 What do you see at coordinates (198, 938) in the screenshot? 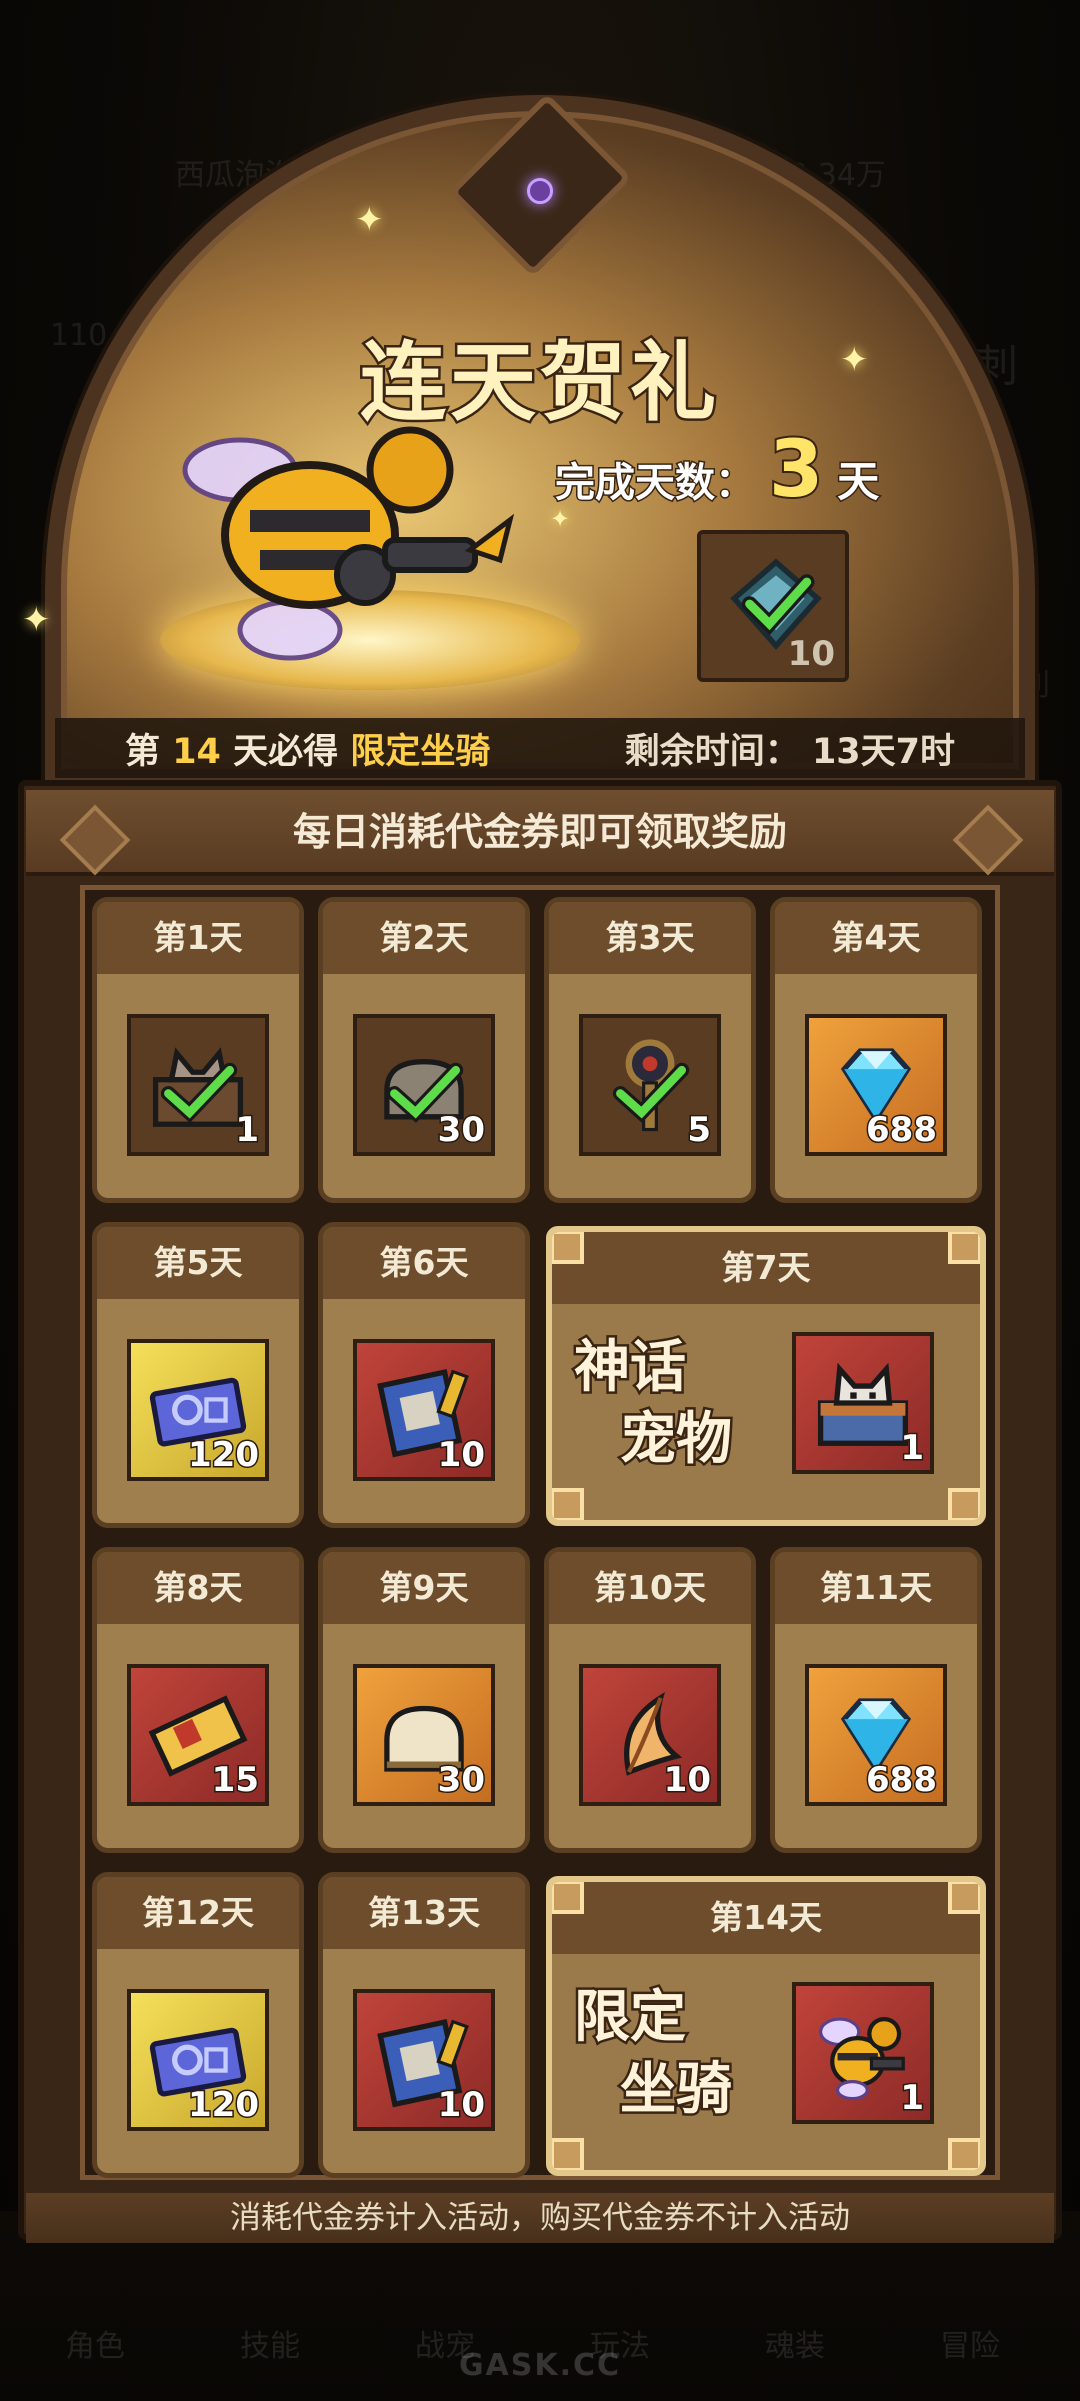
I see `day-label: 第1天` at bounding box center [198, 938].